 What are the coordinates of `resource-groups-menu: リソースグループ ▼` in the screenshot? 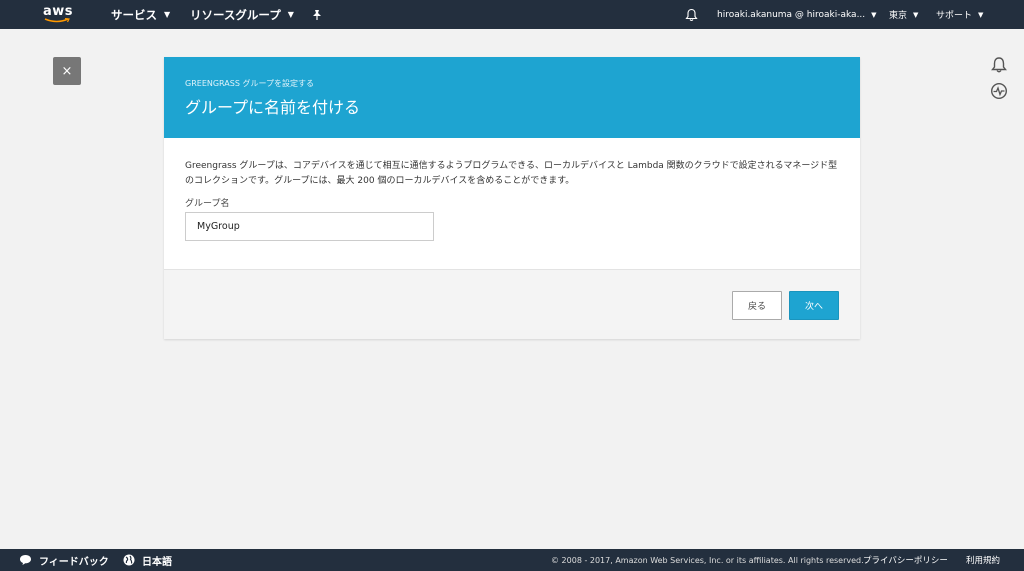 It's located at (242, 14).